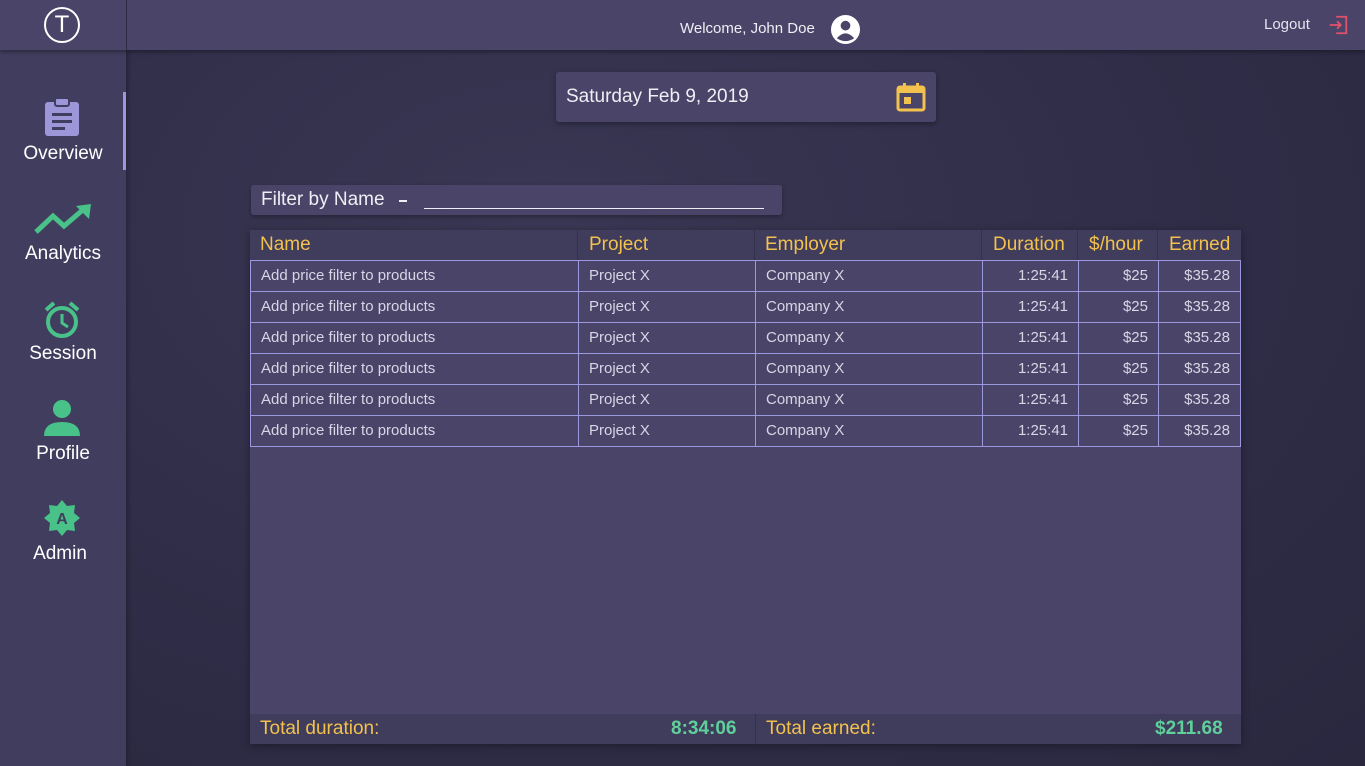 This screenshot has height=766, width=1365. I want to click on clipboard-icon, so click(62, 117).